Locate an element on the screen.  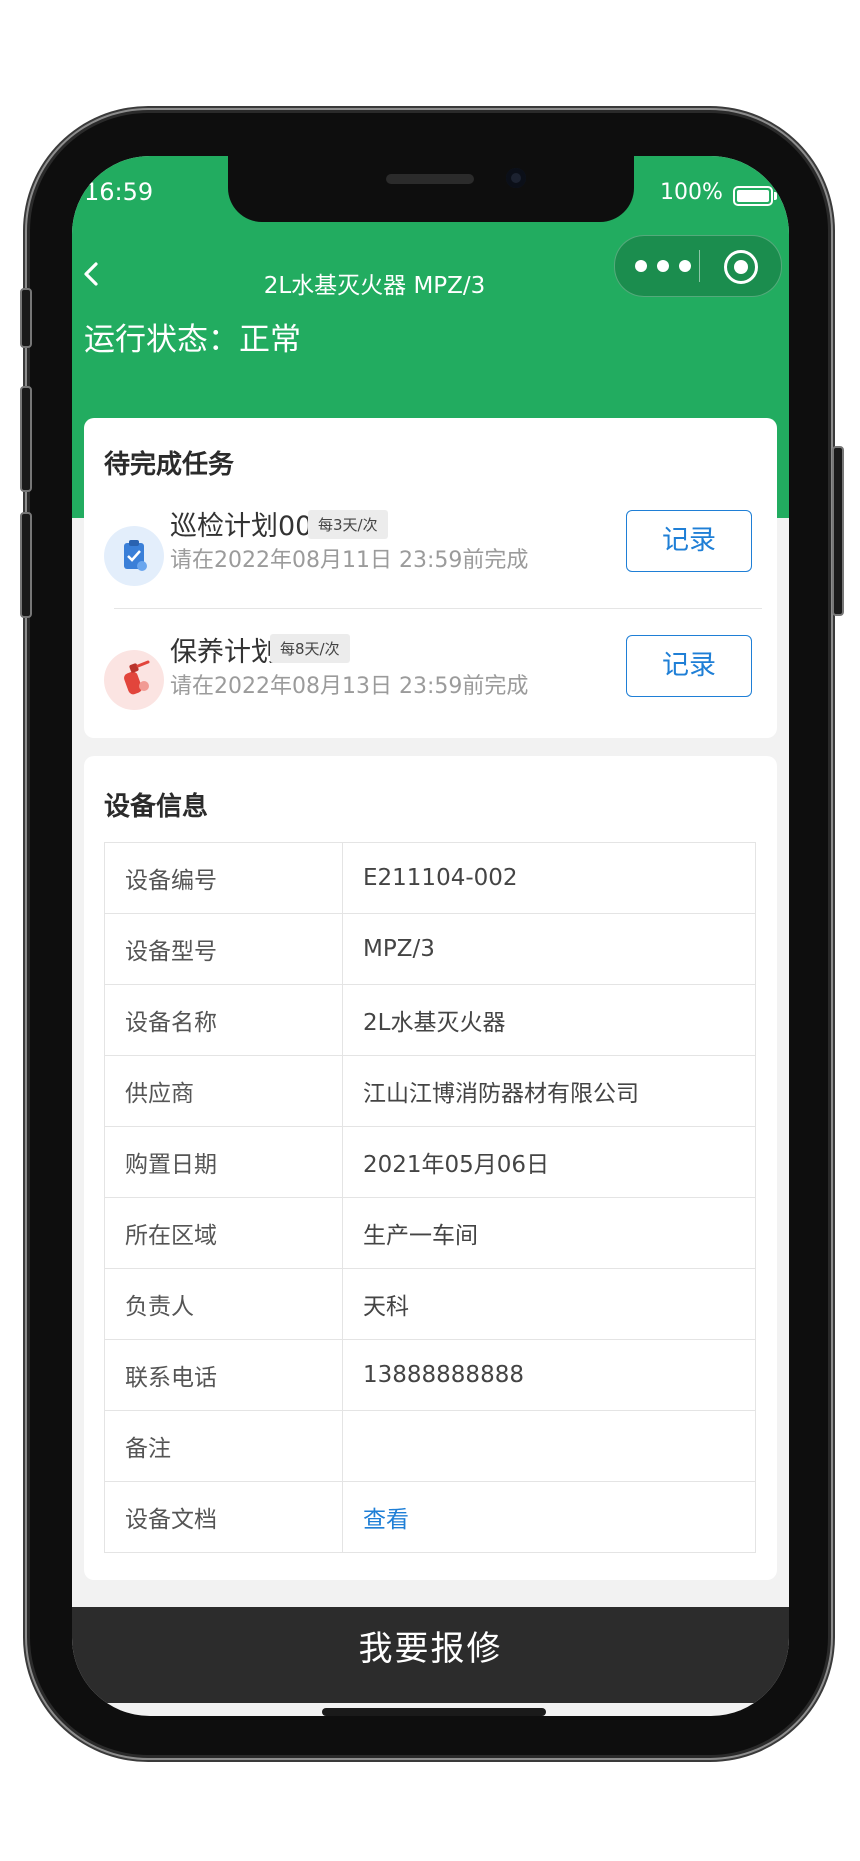
task-frequency-badge: 每3天/次 is located at coordinates (348, 524).